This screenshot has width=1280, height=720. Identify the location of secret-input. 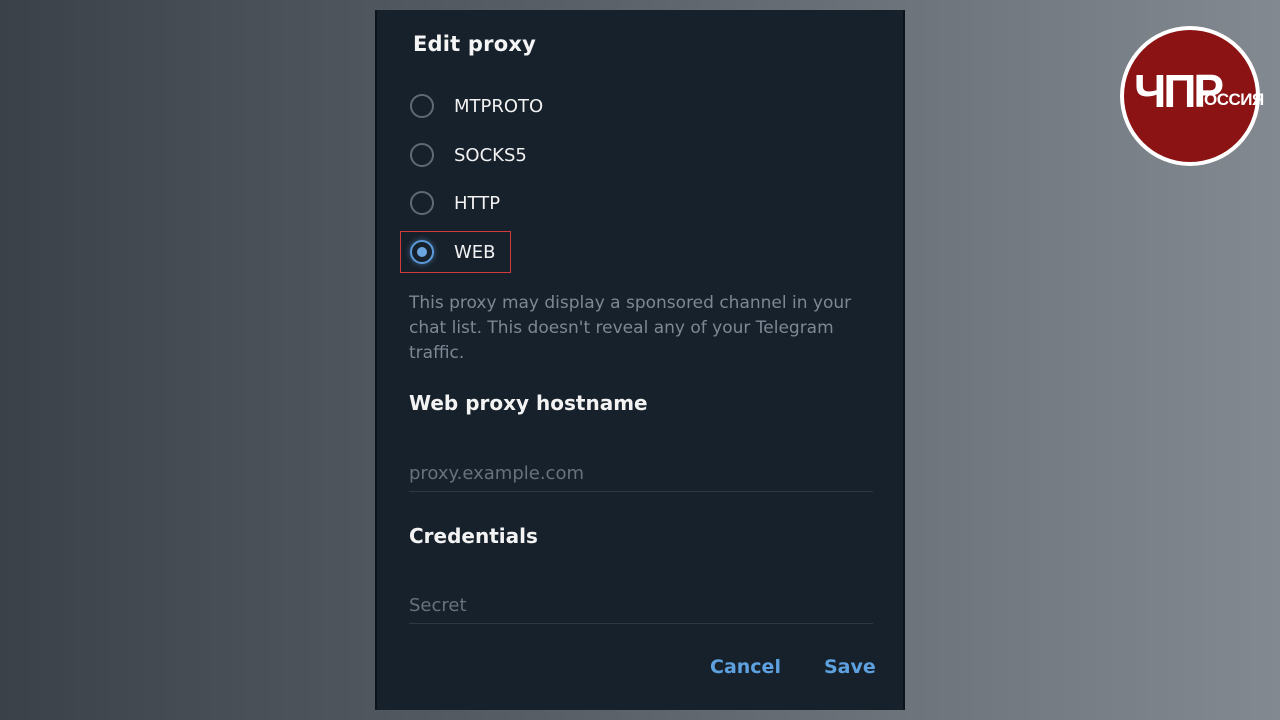
(641, 606).